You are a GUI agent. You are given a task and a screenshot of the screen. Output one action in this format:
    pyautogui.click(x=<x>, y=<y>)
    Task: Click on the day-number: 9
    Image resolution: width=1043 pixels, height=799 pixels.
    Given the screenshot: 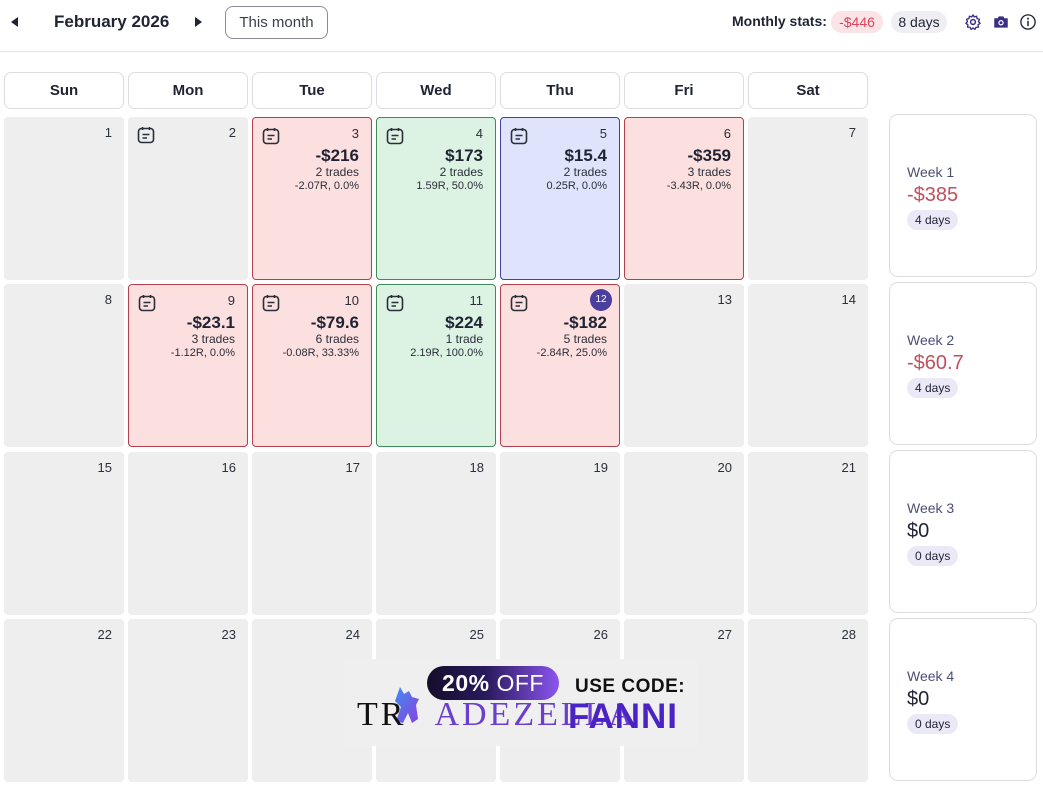 What is the action you would take?
    pyautogui.click(x=231, y=300)
    